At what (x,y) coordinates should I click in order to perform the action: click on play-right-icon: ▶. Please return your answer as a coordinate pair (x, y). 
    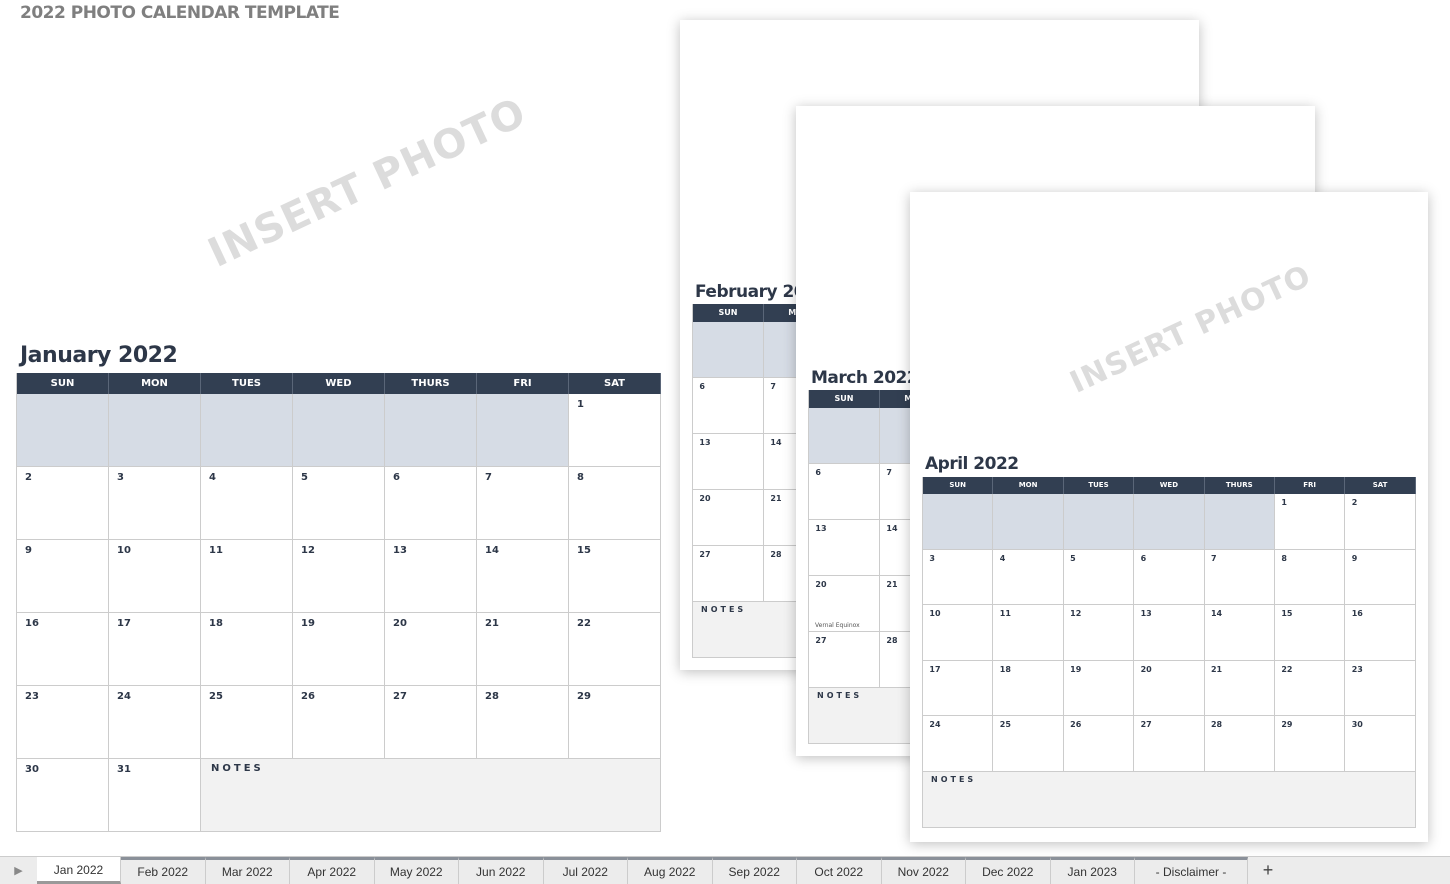
    Looking at the image, I should click on (18, 870).